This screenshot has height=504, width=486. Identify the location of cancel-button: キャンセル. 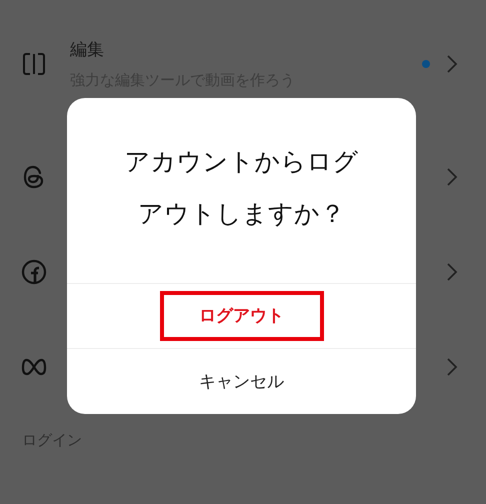
(242, 381).